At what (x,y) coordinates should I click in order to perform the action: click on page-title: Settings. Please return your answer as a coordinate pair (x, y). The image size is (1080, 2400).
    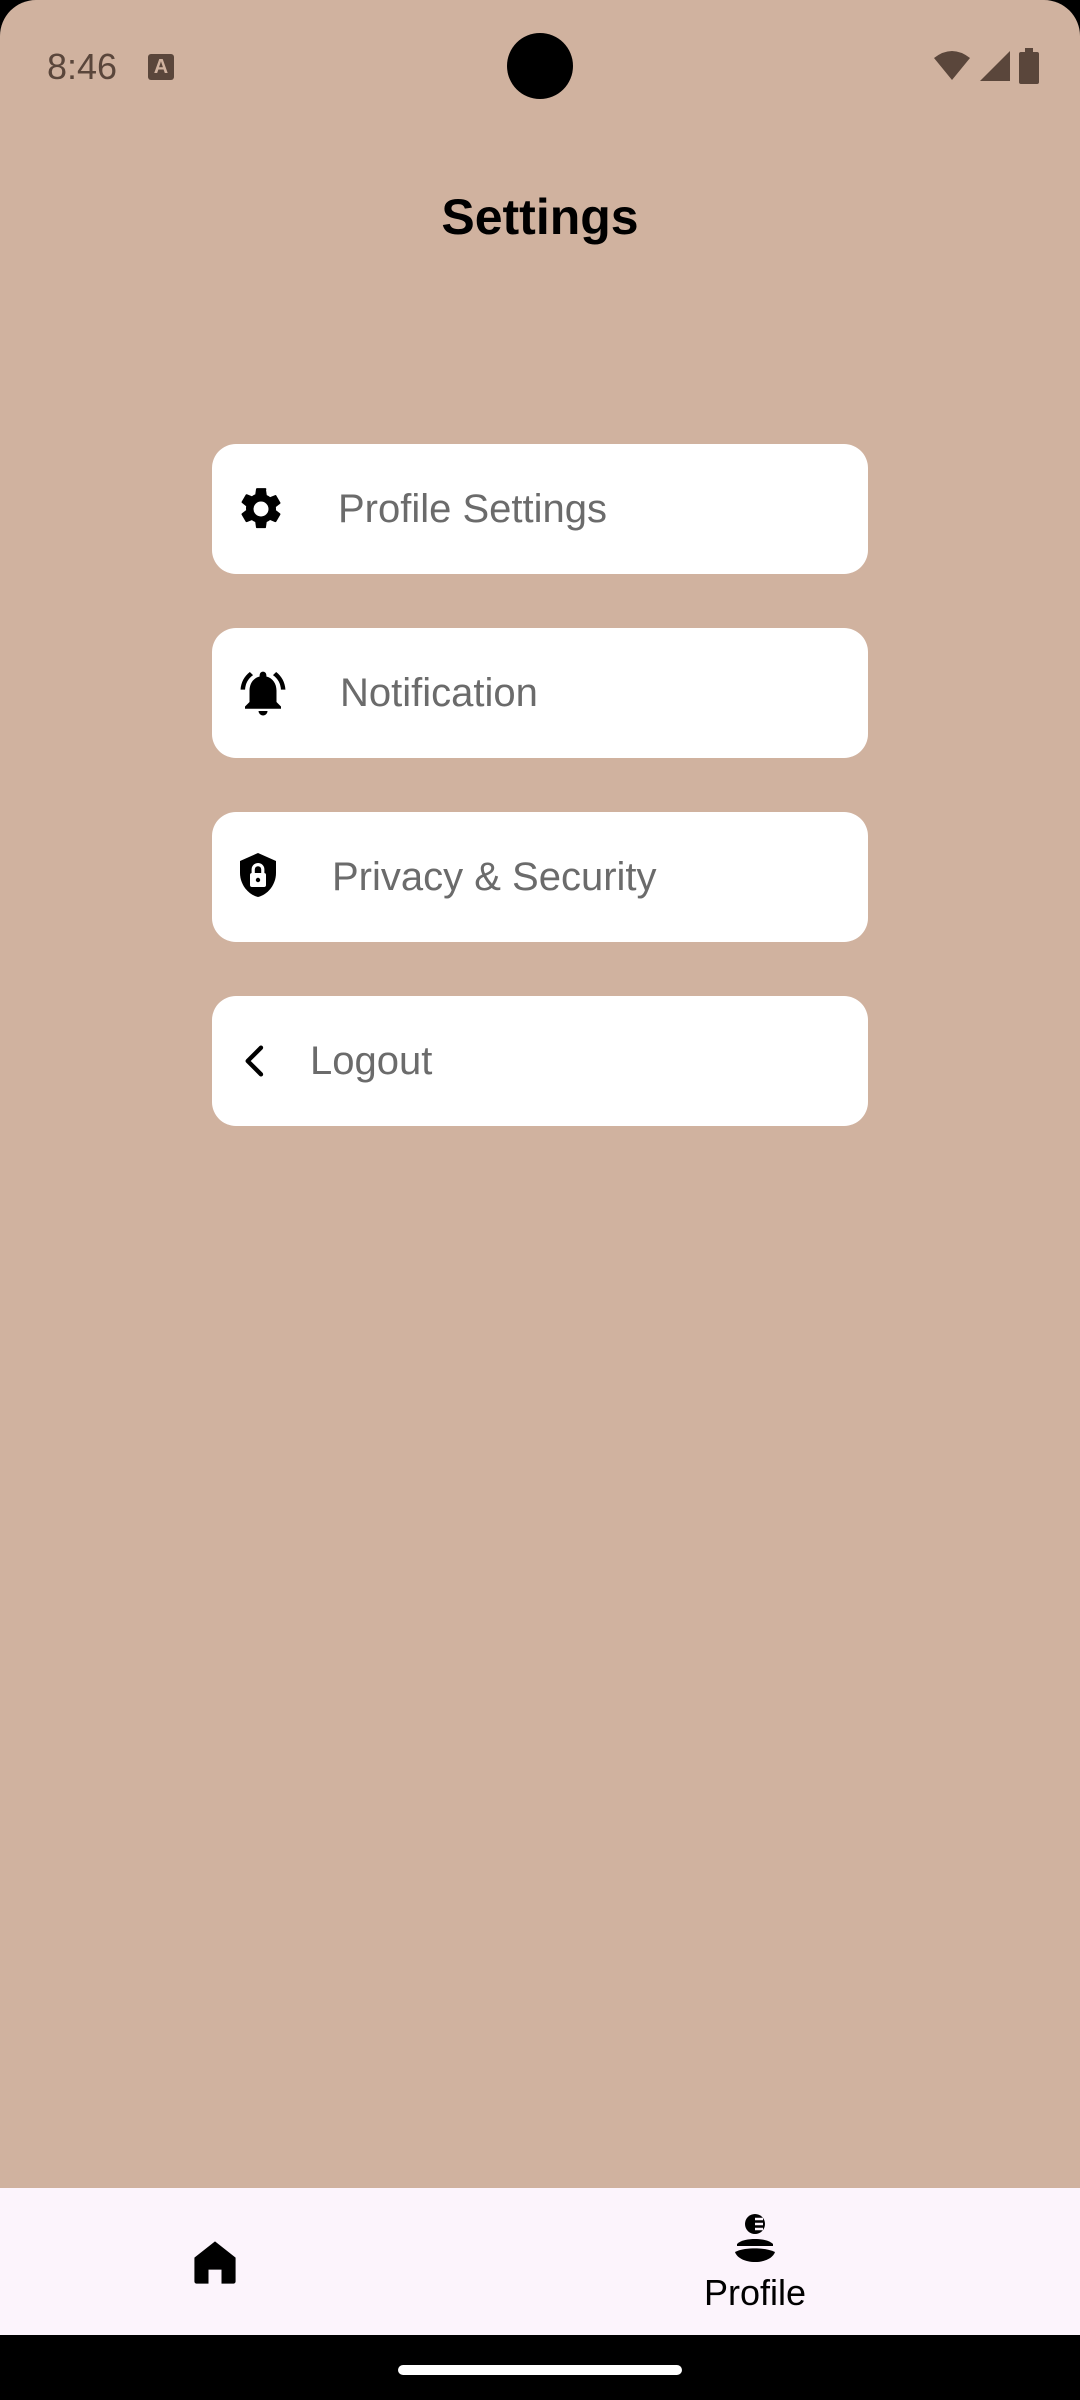
    Looking at the image, I should click on (540, 217).